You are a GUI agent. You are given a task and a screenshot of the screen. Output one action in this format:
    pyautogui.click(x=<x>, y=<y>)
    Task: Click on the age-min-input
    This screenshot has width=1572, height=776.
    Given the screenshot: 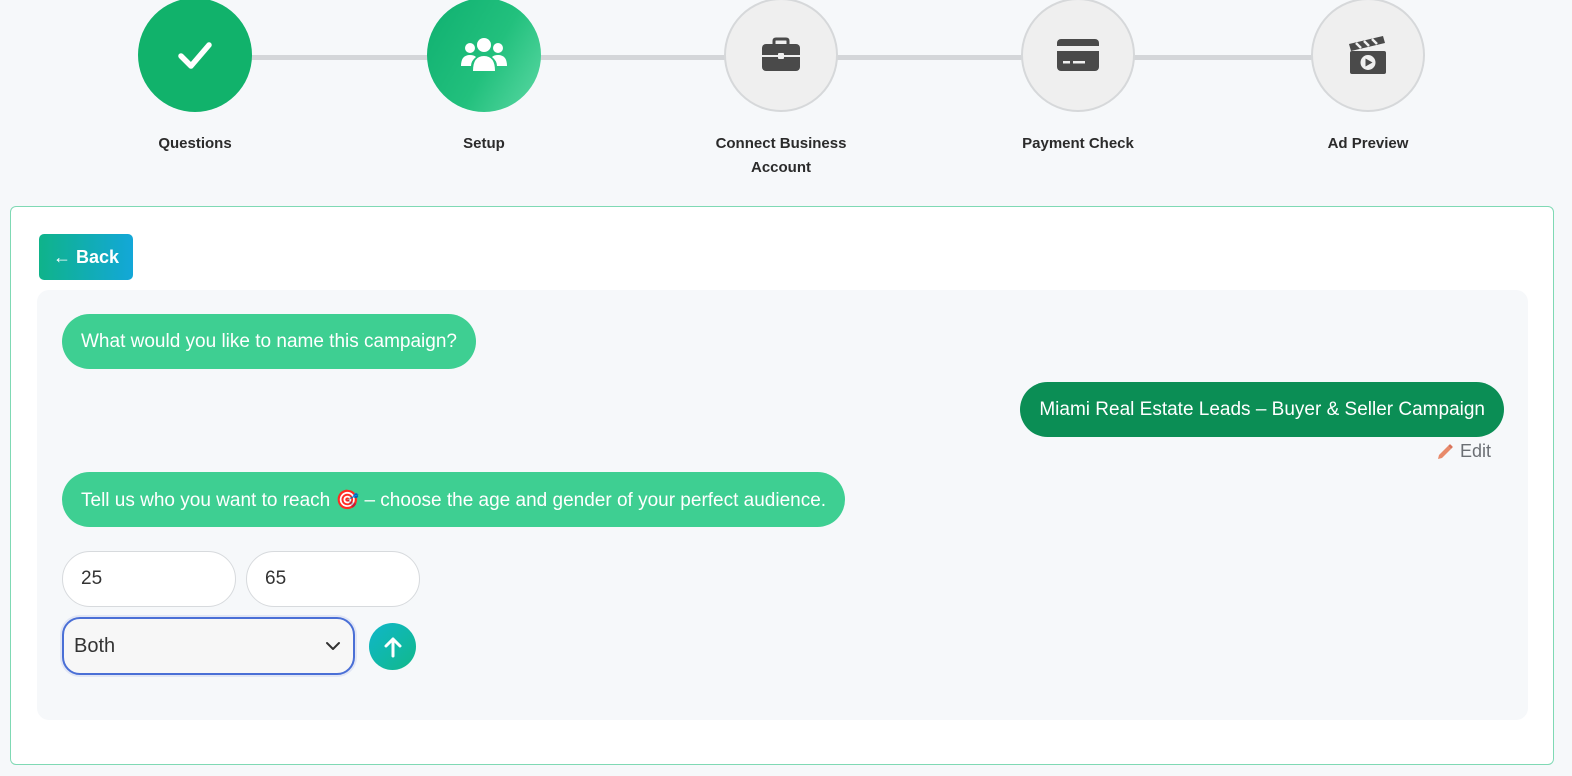 What is the action you would take?
    pyautogui.click(x=149, y=579)
    